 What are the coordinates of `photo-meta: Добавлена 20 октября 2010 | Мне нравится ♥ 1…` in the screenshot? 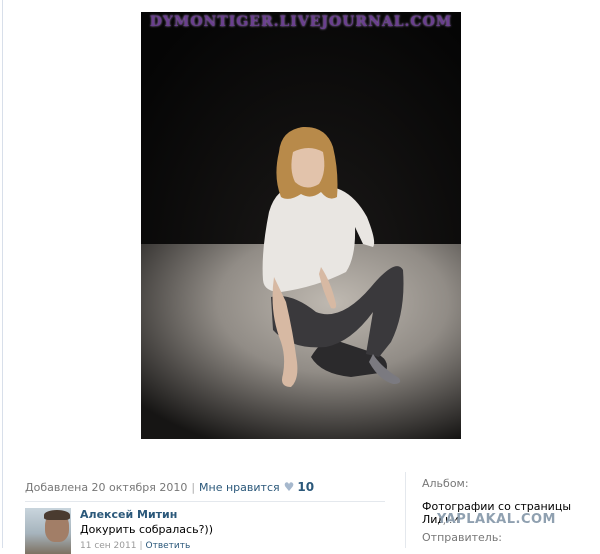 It's located at (205, 489).